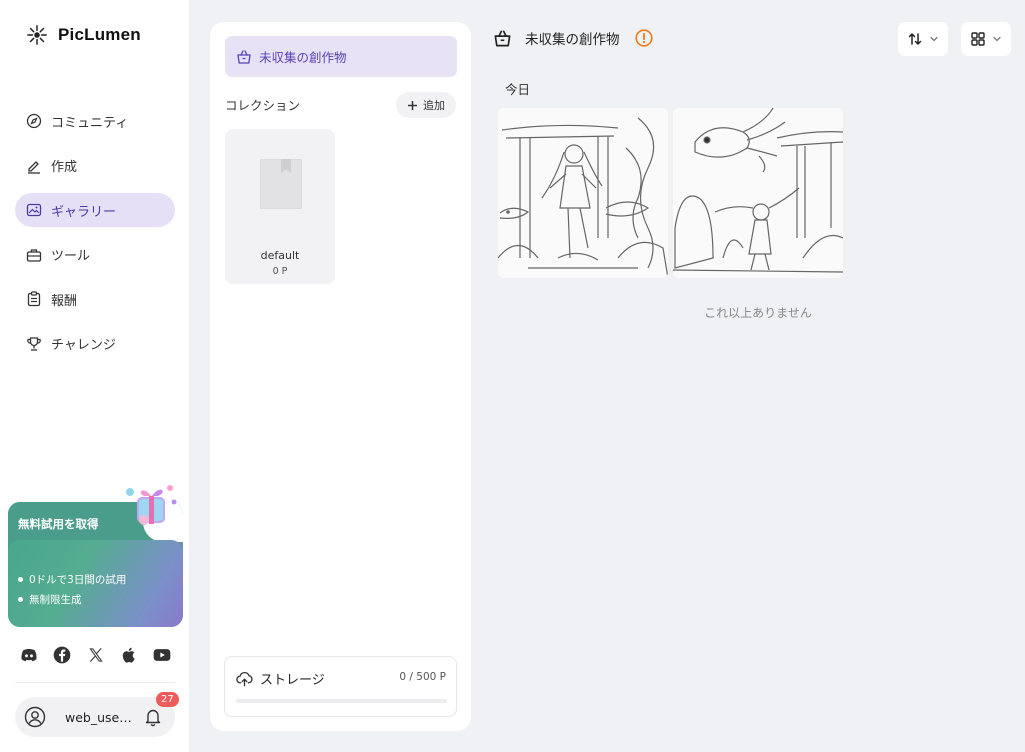  Describe the element at coordinates (95, 299) in the screenshot. I see `sidebar-item-rewards: 報酬` at that location.